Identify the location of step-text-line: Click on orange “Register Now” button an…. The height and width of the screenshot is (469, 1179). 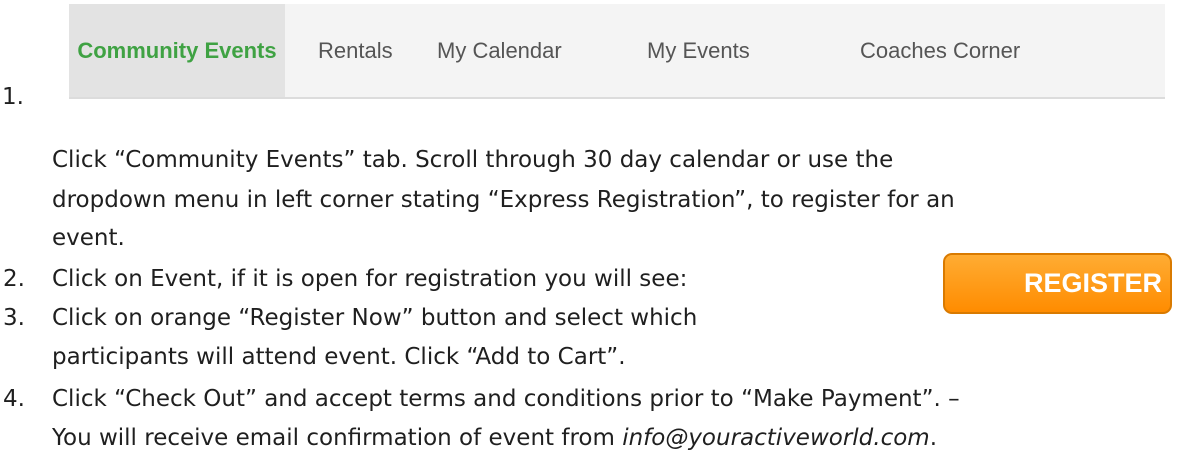
(375, 318).